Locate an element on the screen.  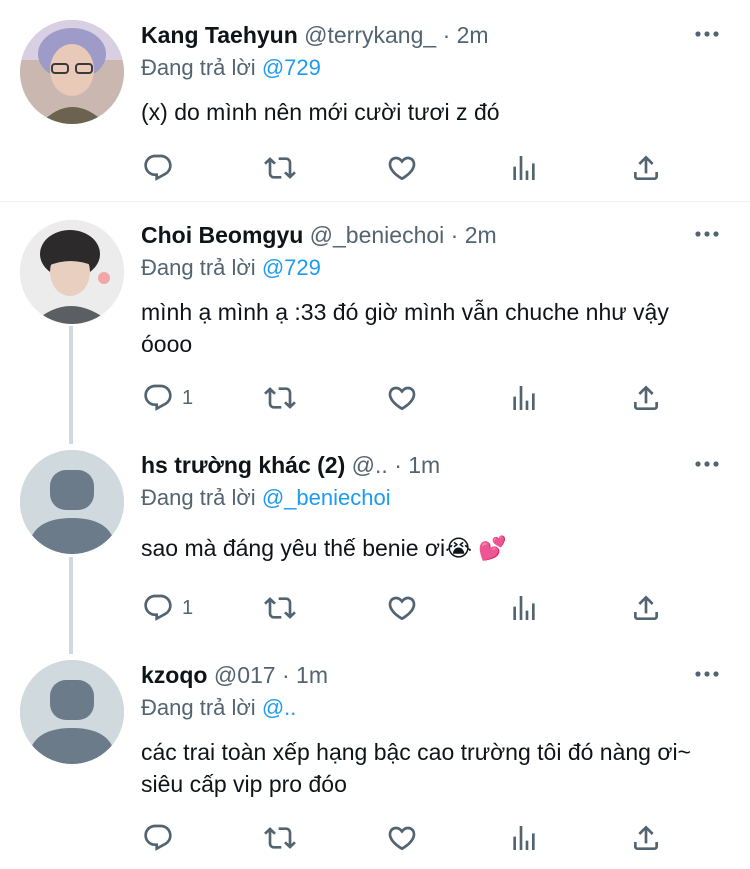
divider is located at coordinates (375, 201).